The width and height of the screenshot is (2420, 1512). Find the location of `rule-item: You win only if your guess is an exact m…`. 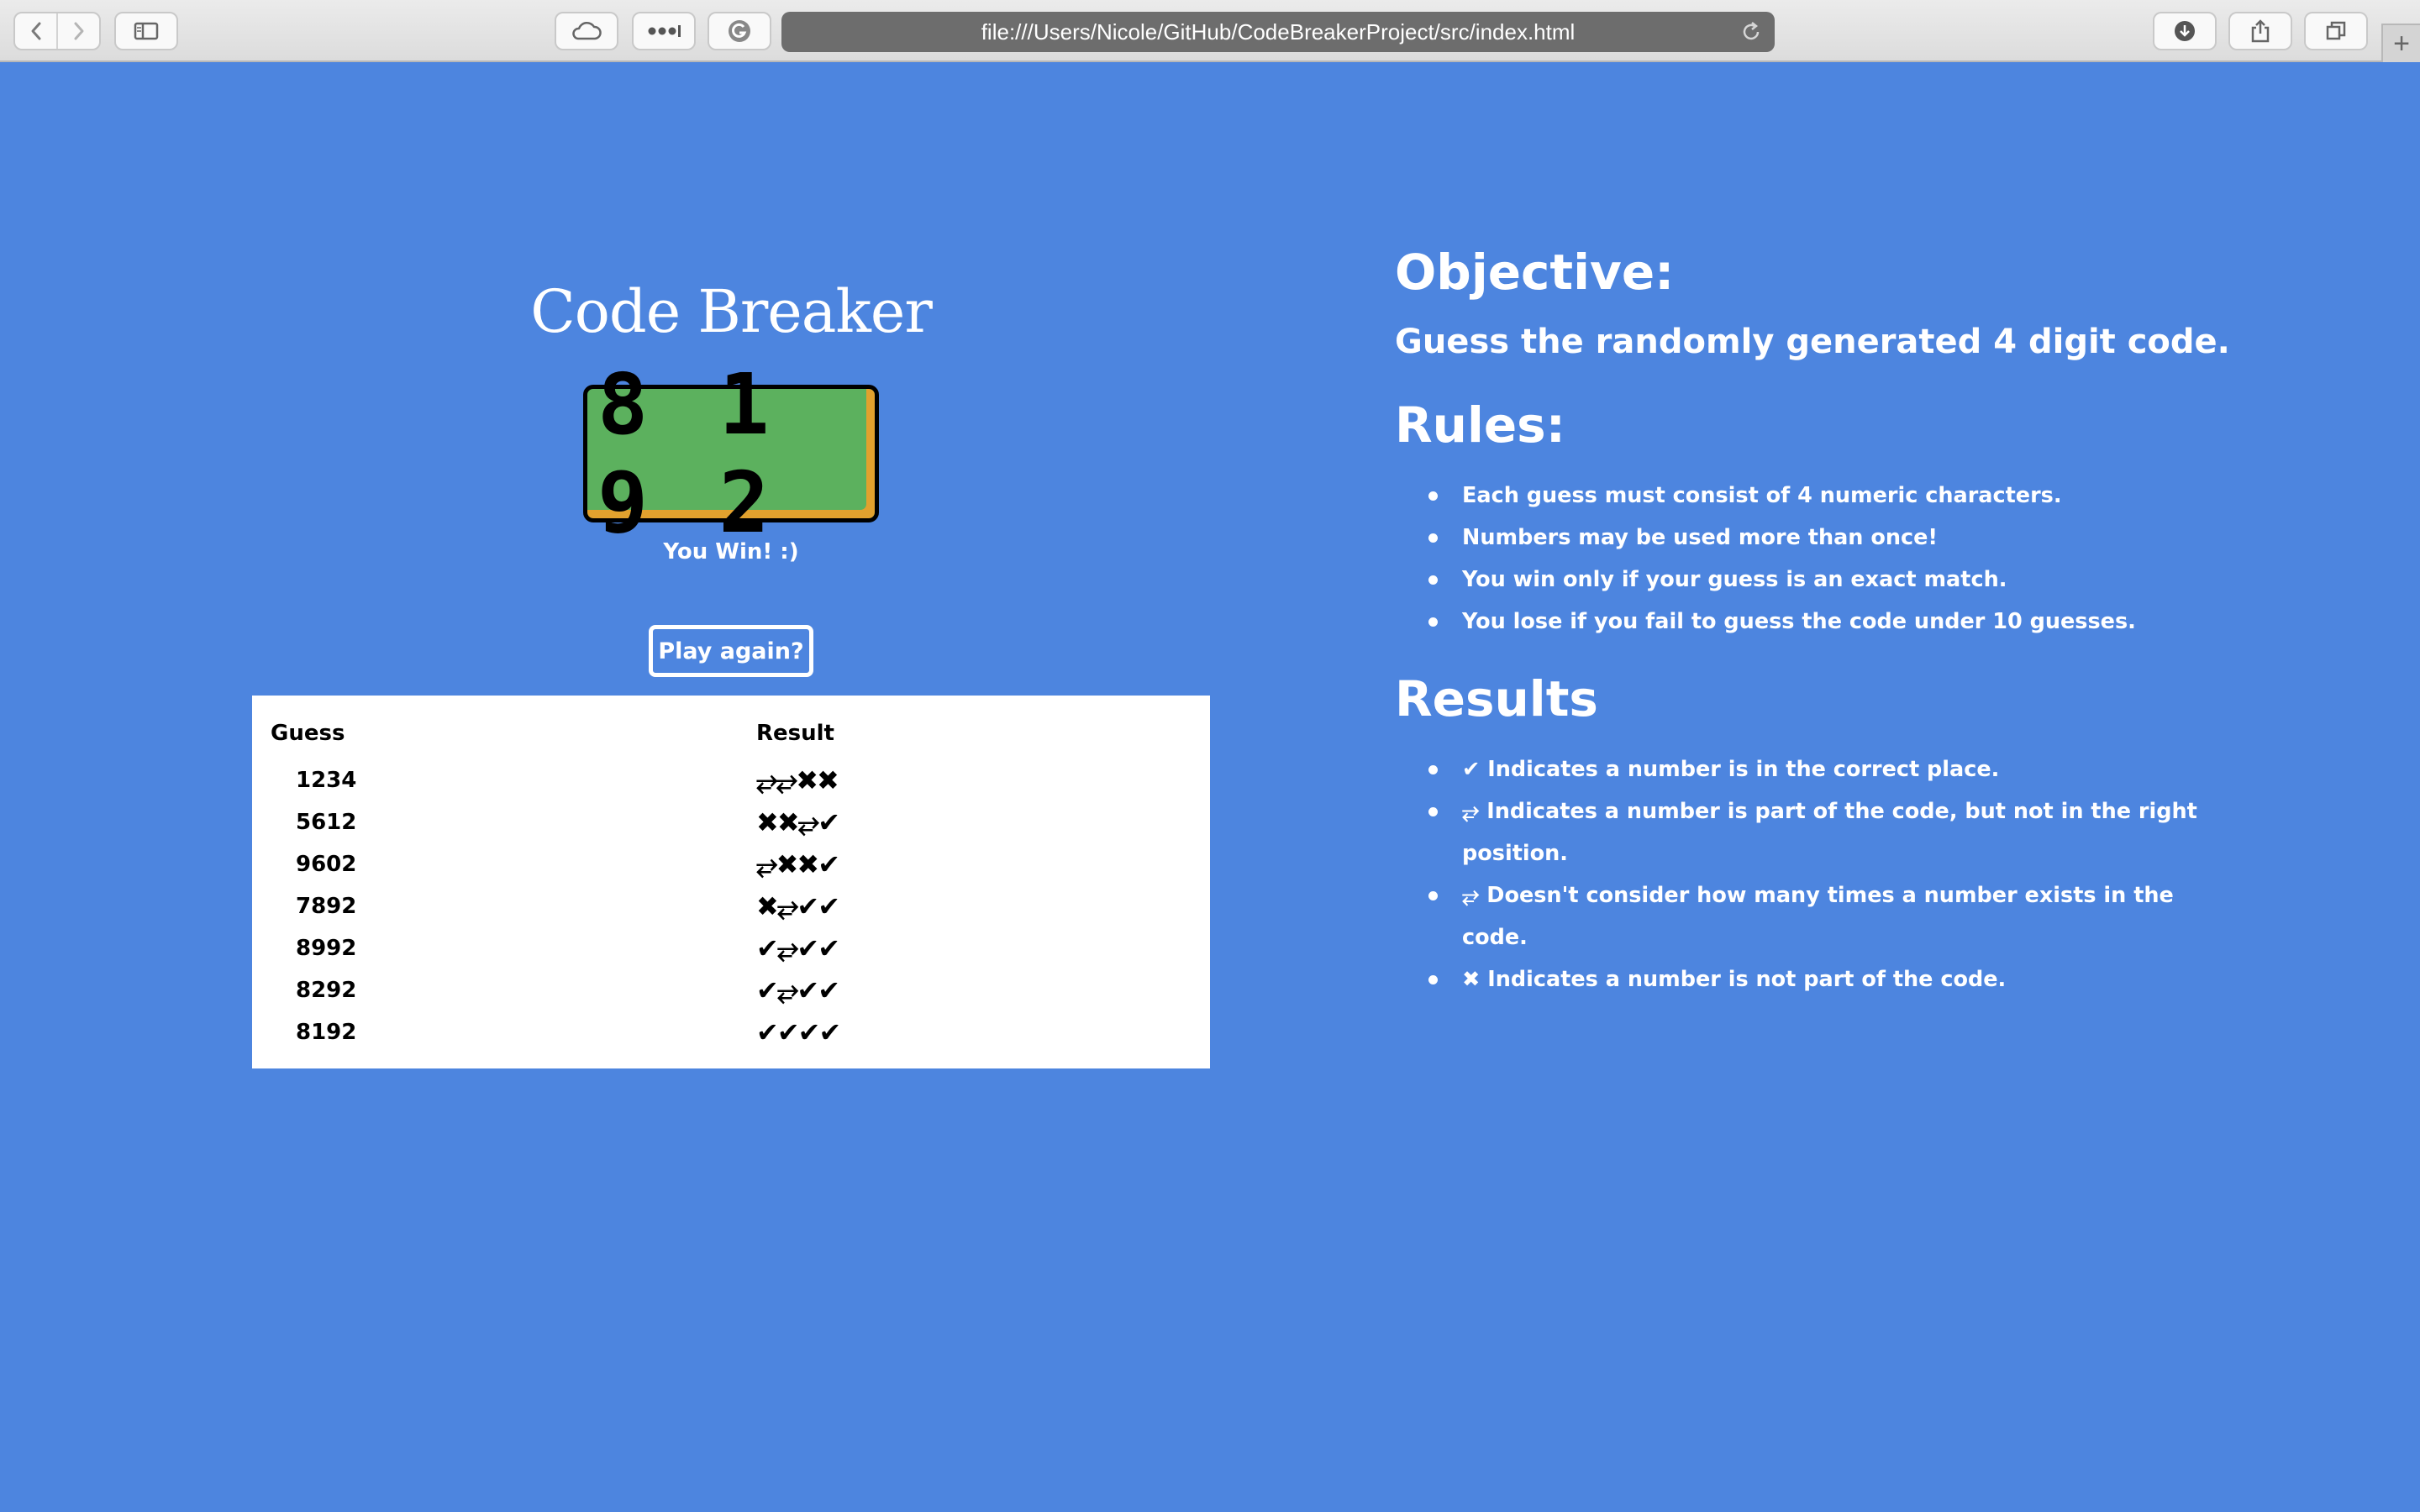

rule-item: You win only if your guess is an exact m… is located at coordinates (1782, 580).